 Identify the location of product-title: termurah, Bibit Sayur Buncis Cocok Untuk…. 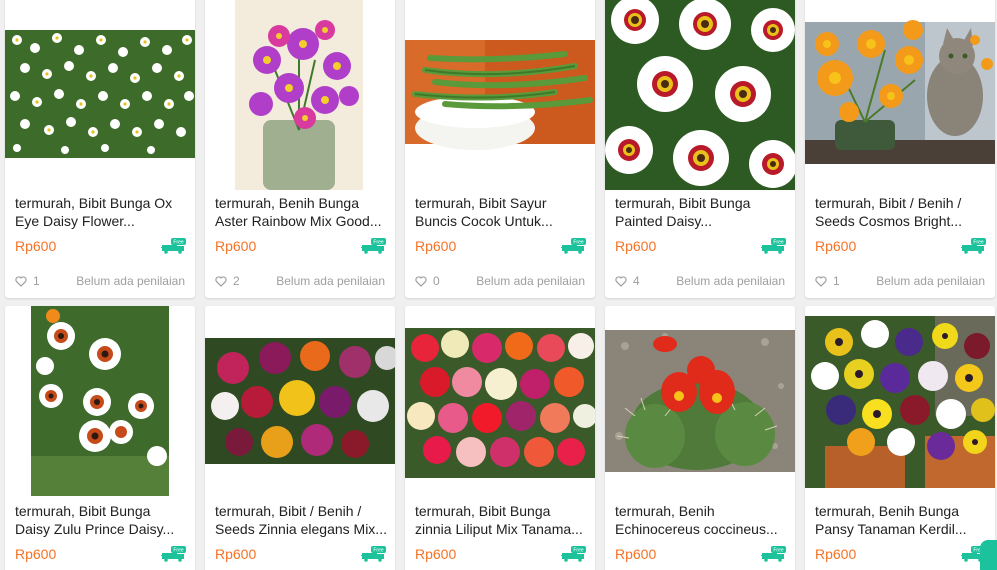
(501, 212).